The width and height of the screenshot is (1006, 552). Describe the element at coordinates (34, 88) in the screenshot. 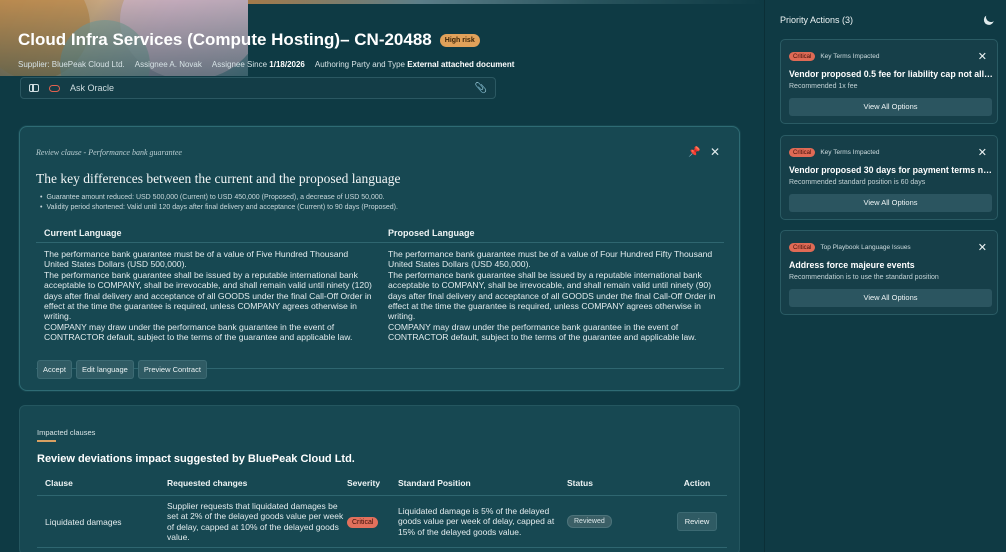

I see `panel-toggle-icon` at that location.